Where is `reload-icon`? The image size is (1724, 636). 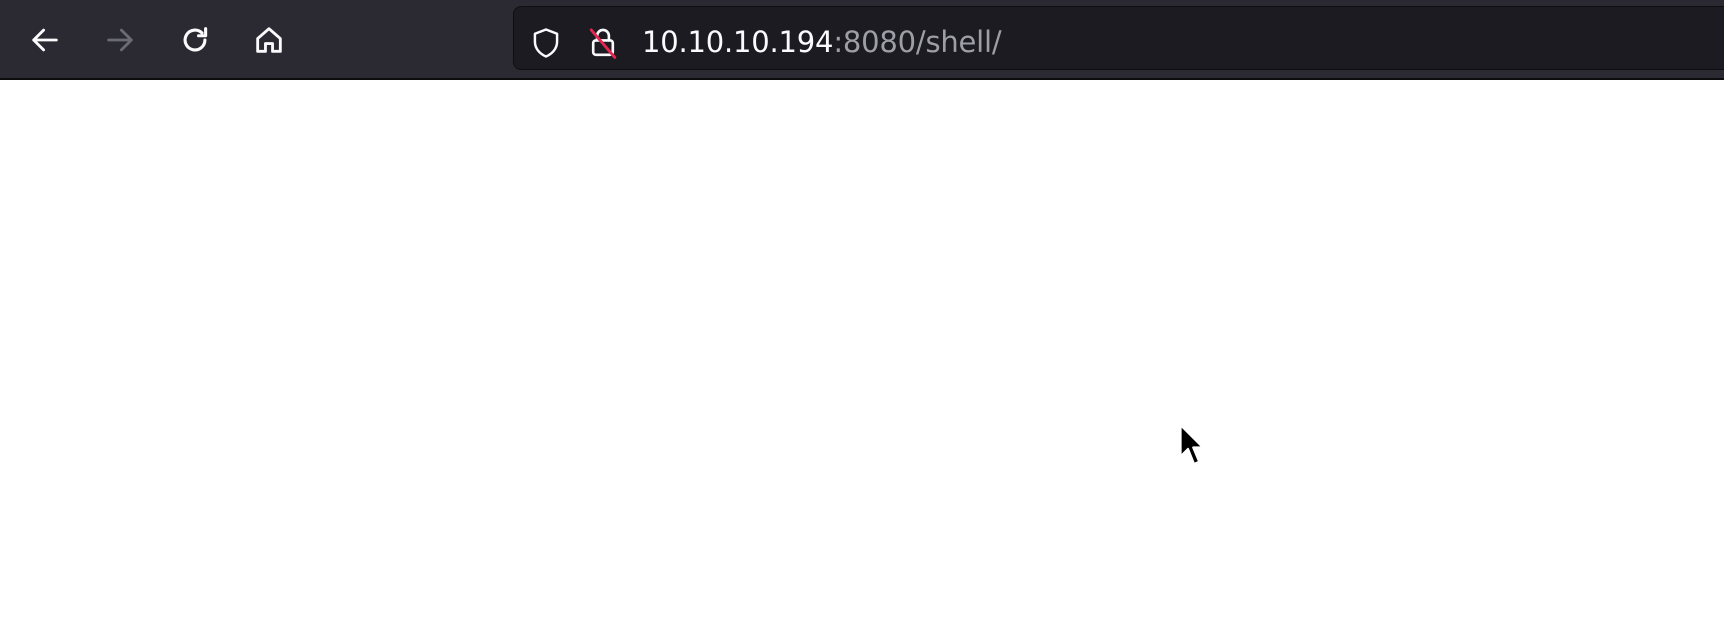
reload-icon is located at coordinates (195, 39).